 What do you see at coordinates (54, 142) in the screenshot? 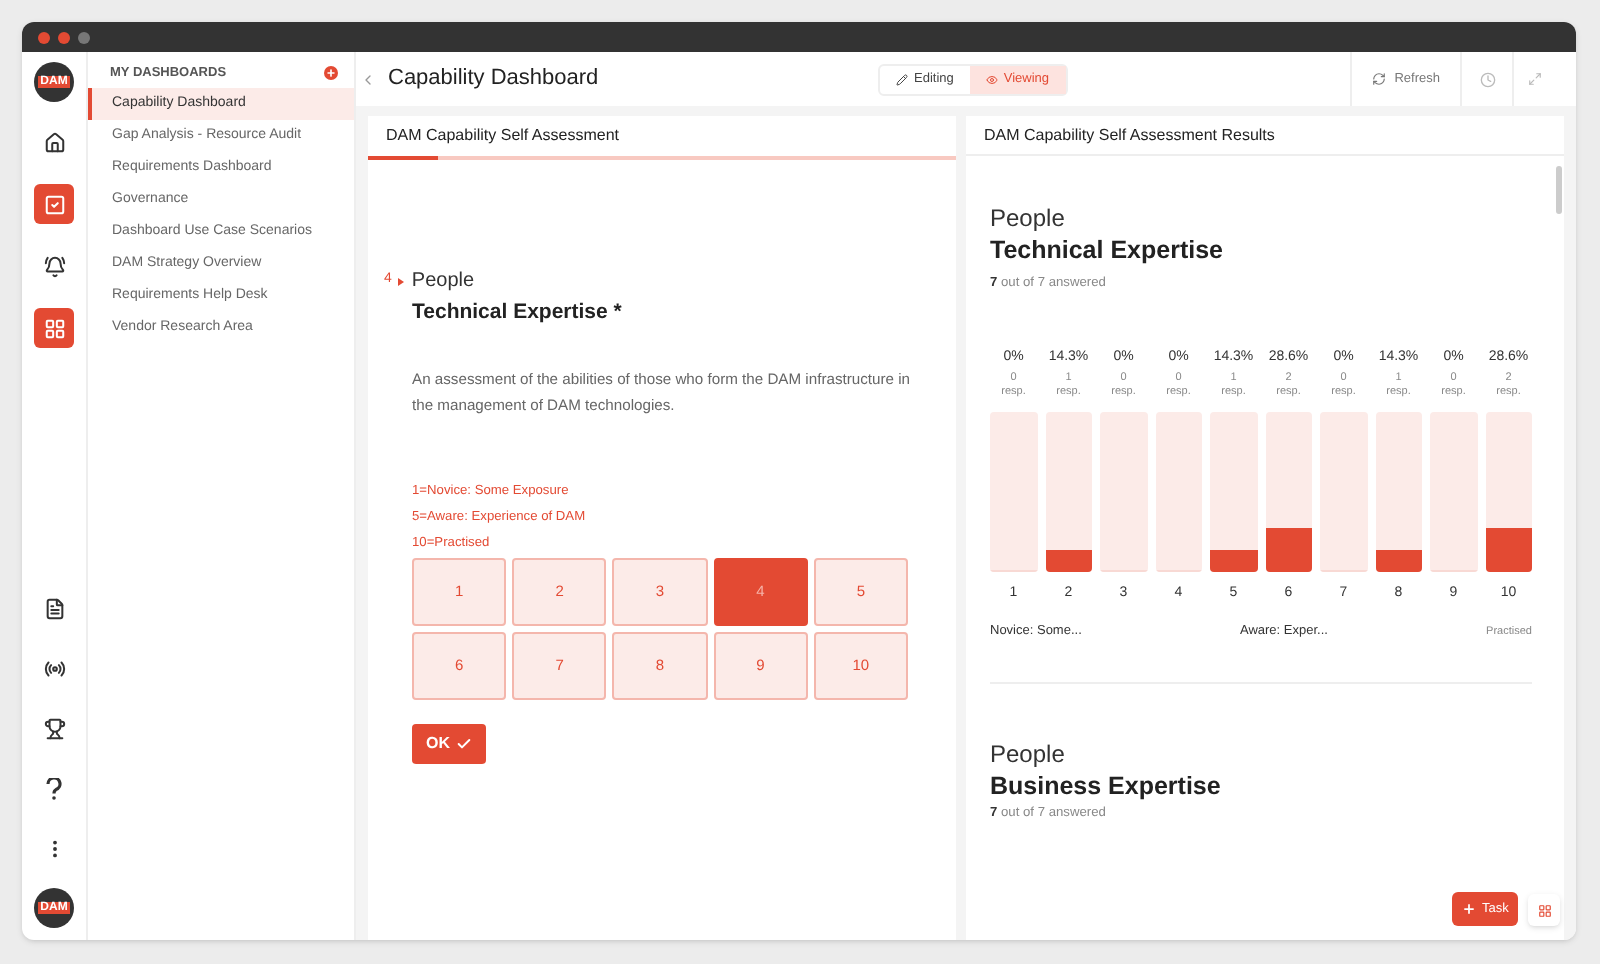
I see `home-icon` at bounding box center [54, 142].